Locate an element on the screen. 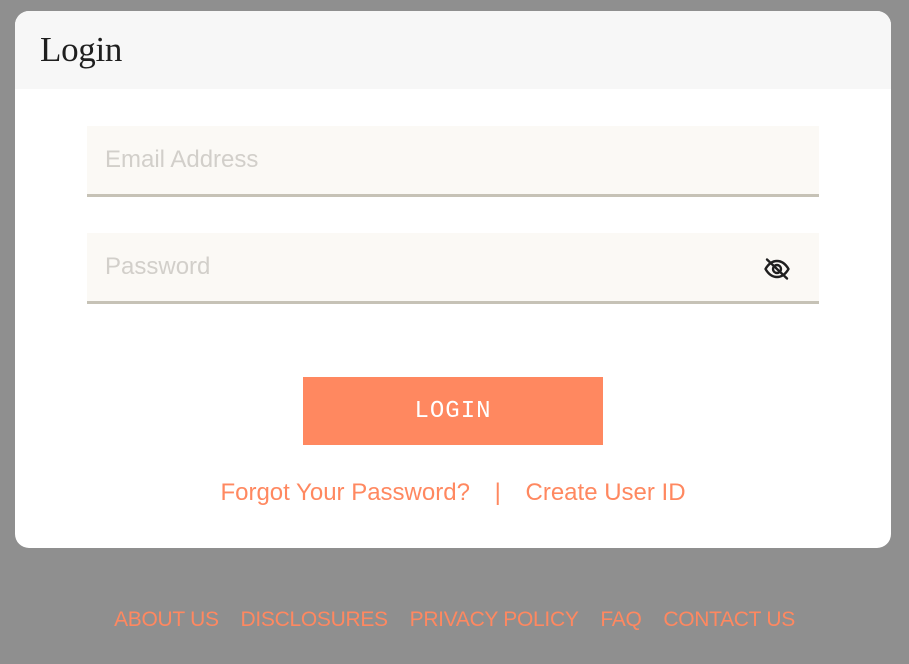  email-field is located at coordinates (453, 160).